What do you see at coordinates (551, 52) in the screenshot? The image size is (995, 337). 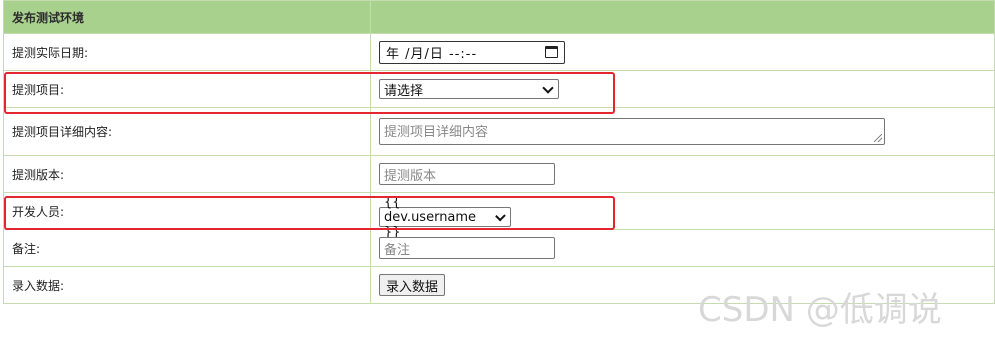 I see `calendar-icon` at bounding box center [551, 52].